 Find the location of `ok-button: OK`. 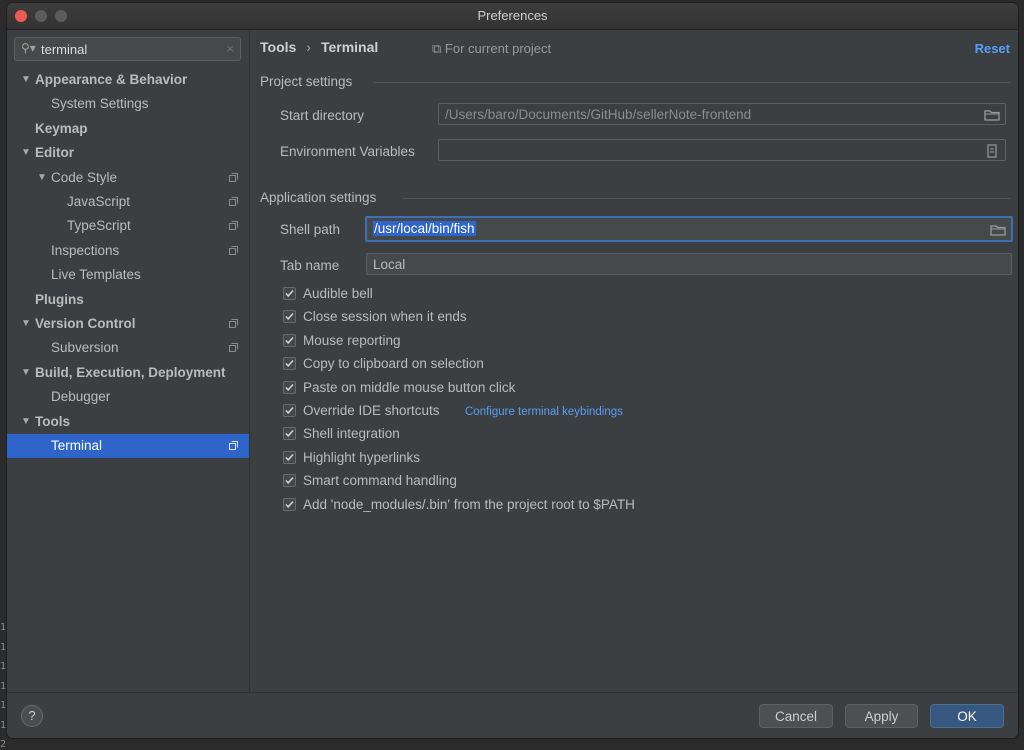

ok-button: OK is located at coordinates (967, 716).